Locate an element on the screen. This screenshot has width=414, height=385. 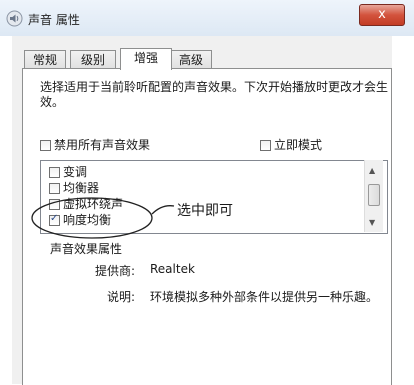
tab-label: 增强 is located at coordinates (145, 58).